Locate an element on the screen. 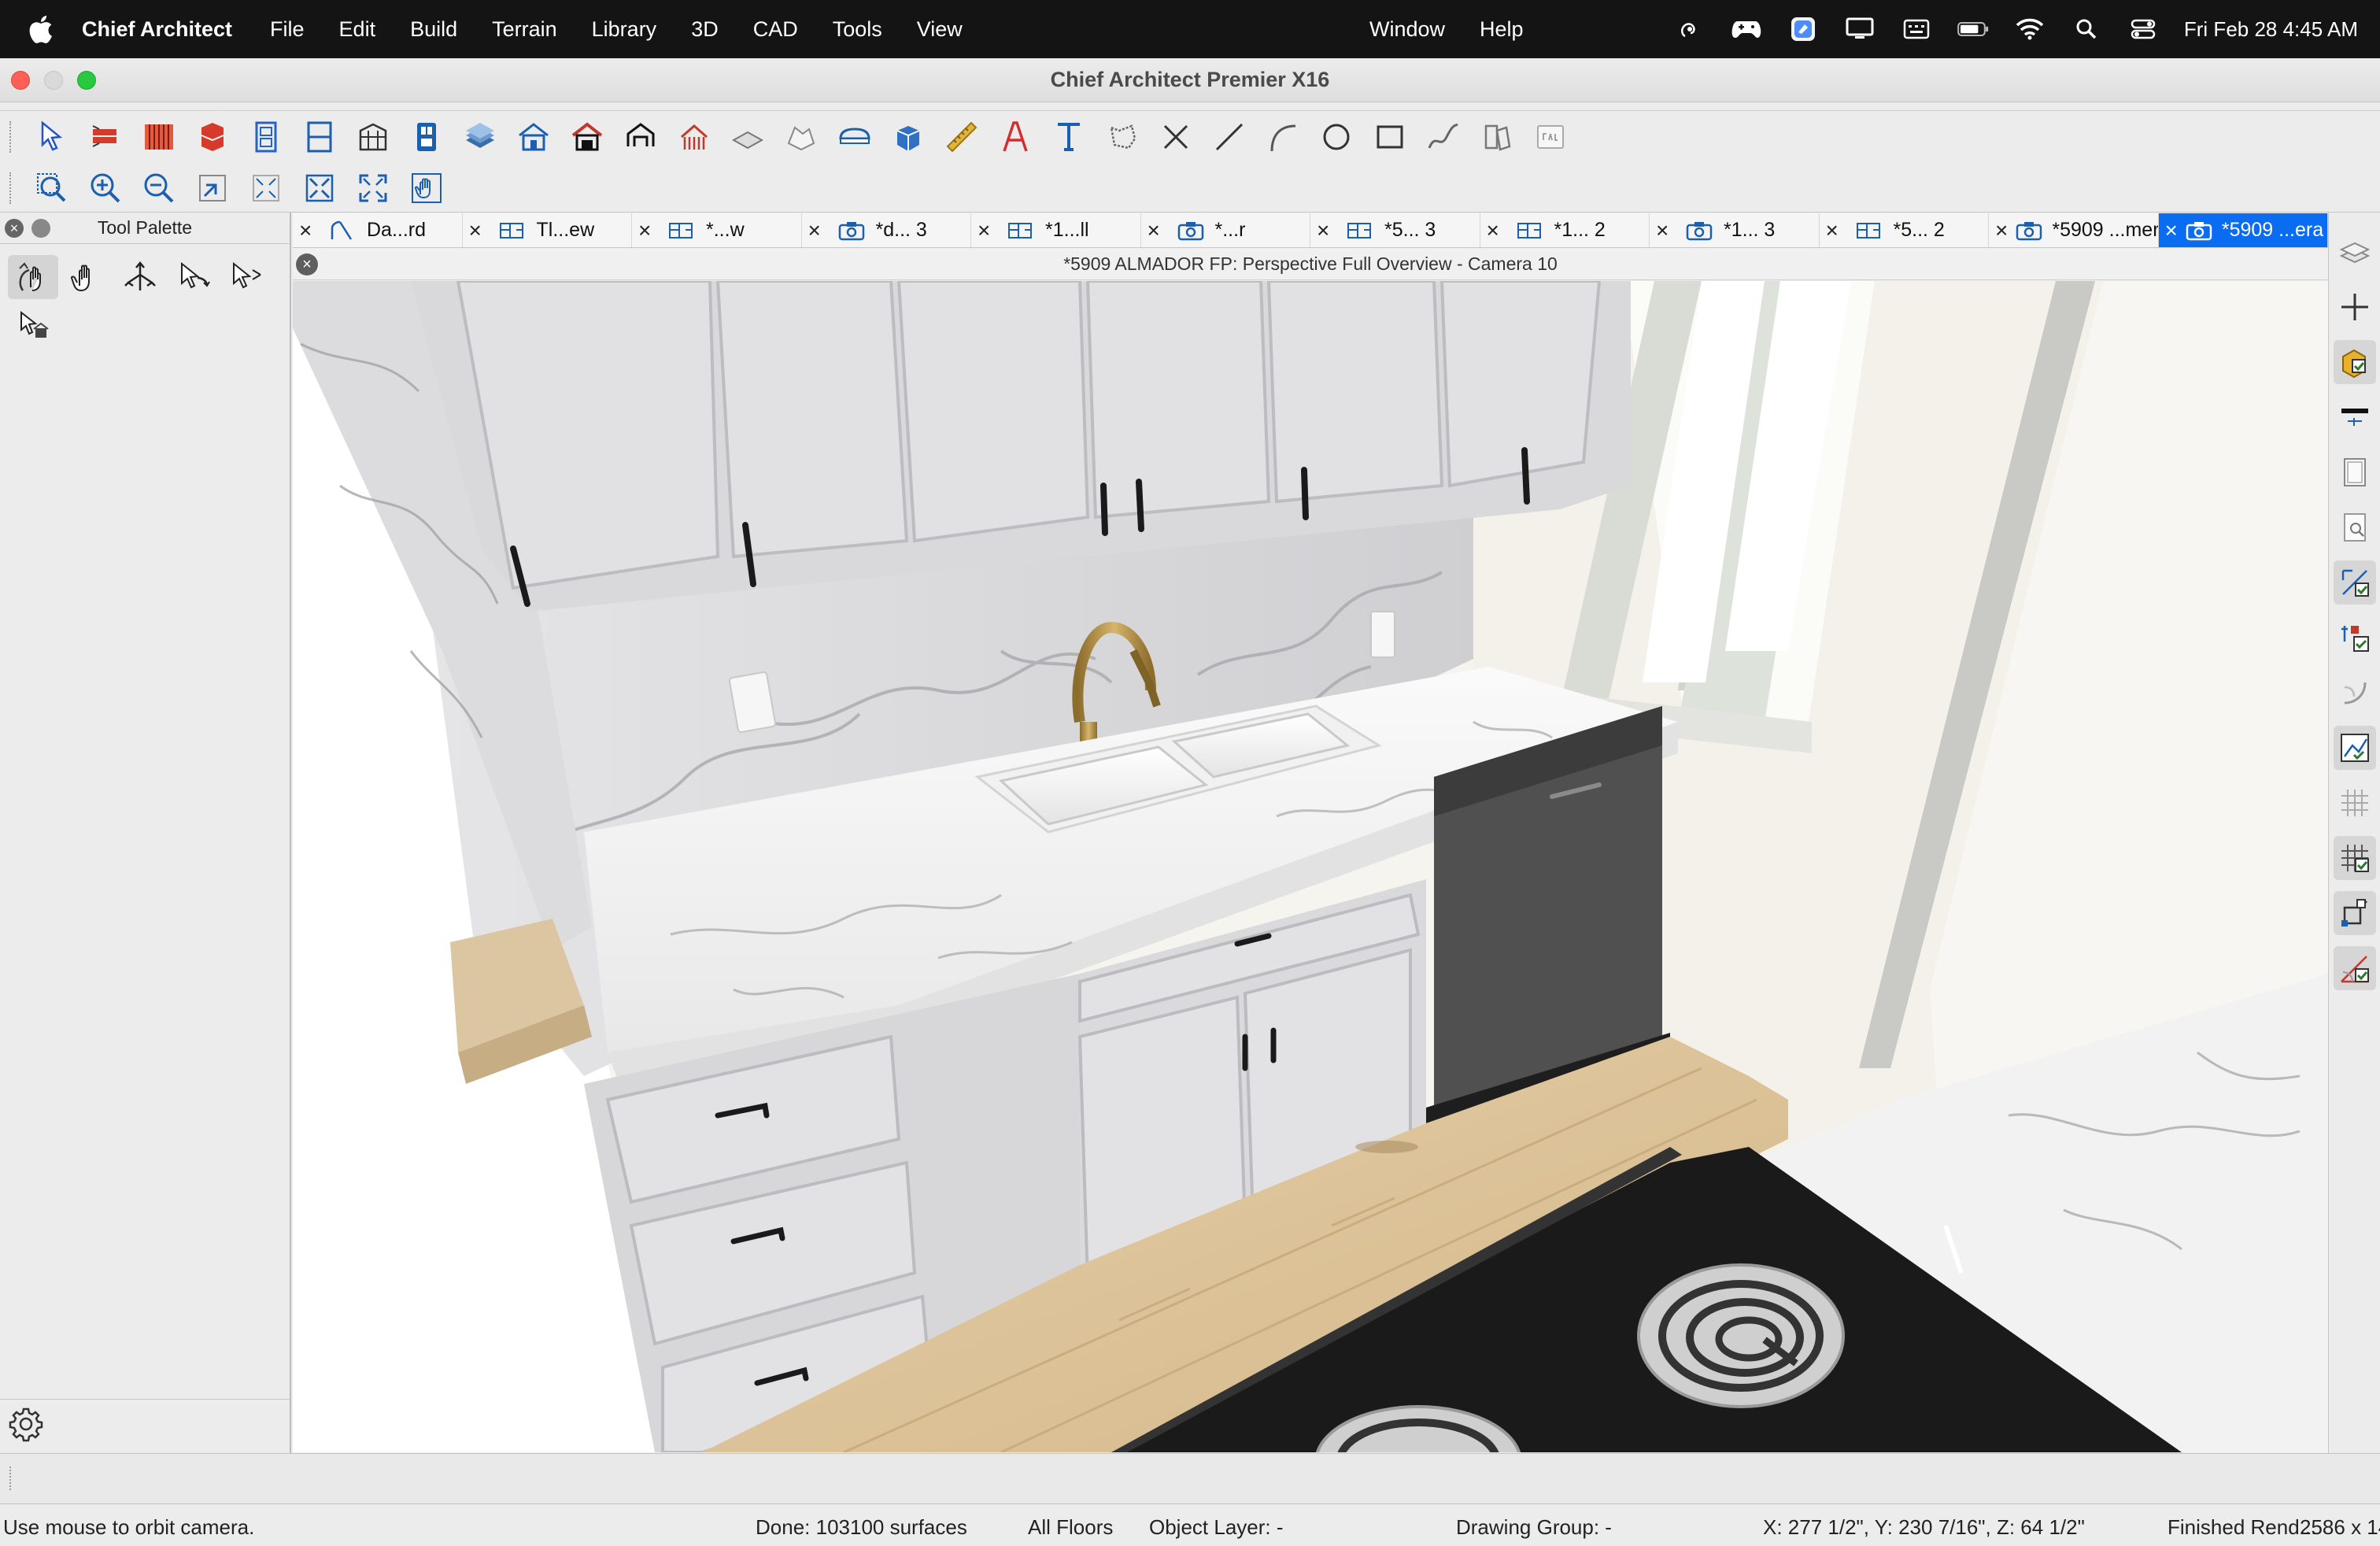  tab-view-1: × Da...rd is located at coordinates (378, 230).